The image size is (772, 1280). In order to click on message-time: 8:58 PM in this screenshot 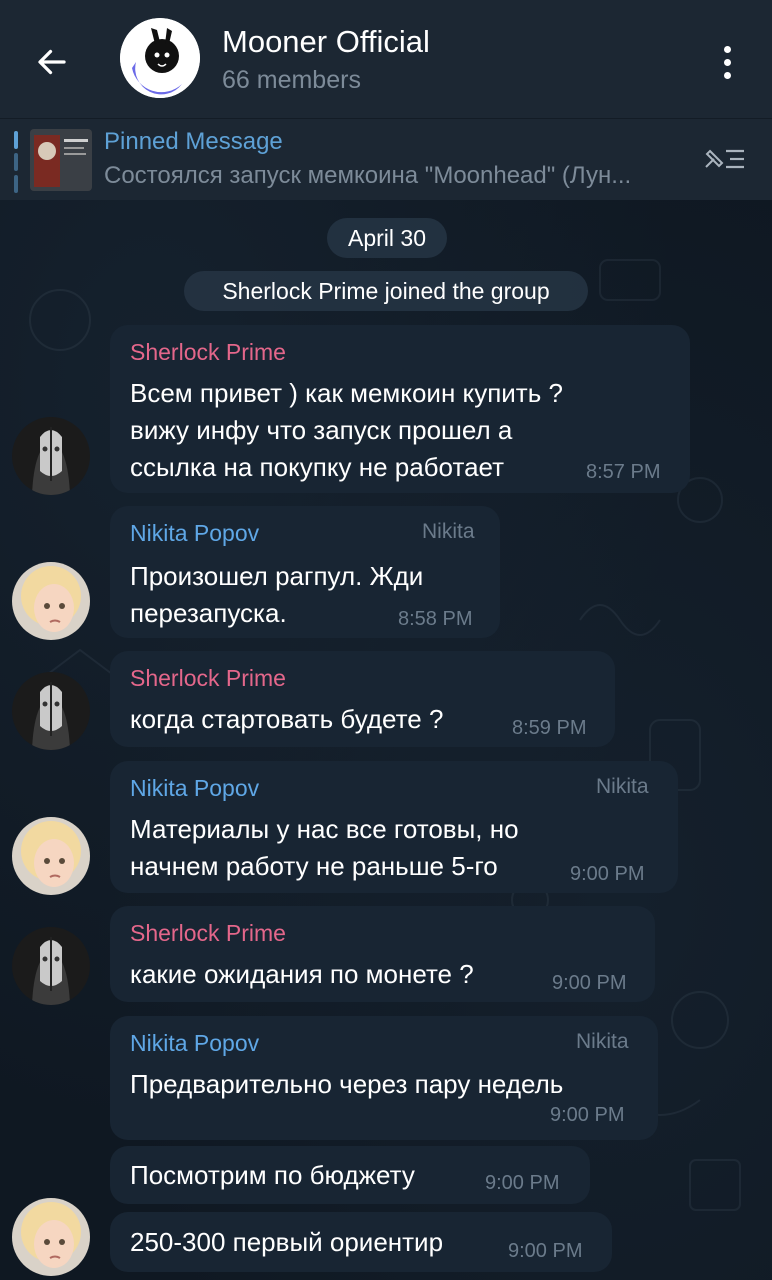, I will do `click(435, 619)`.